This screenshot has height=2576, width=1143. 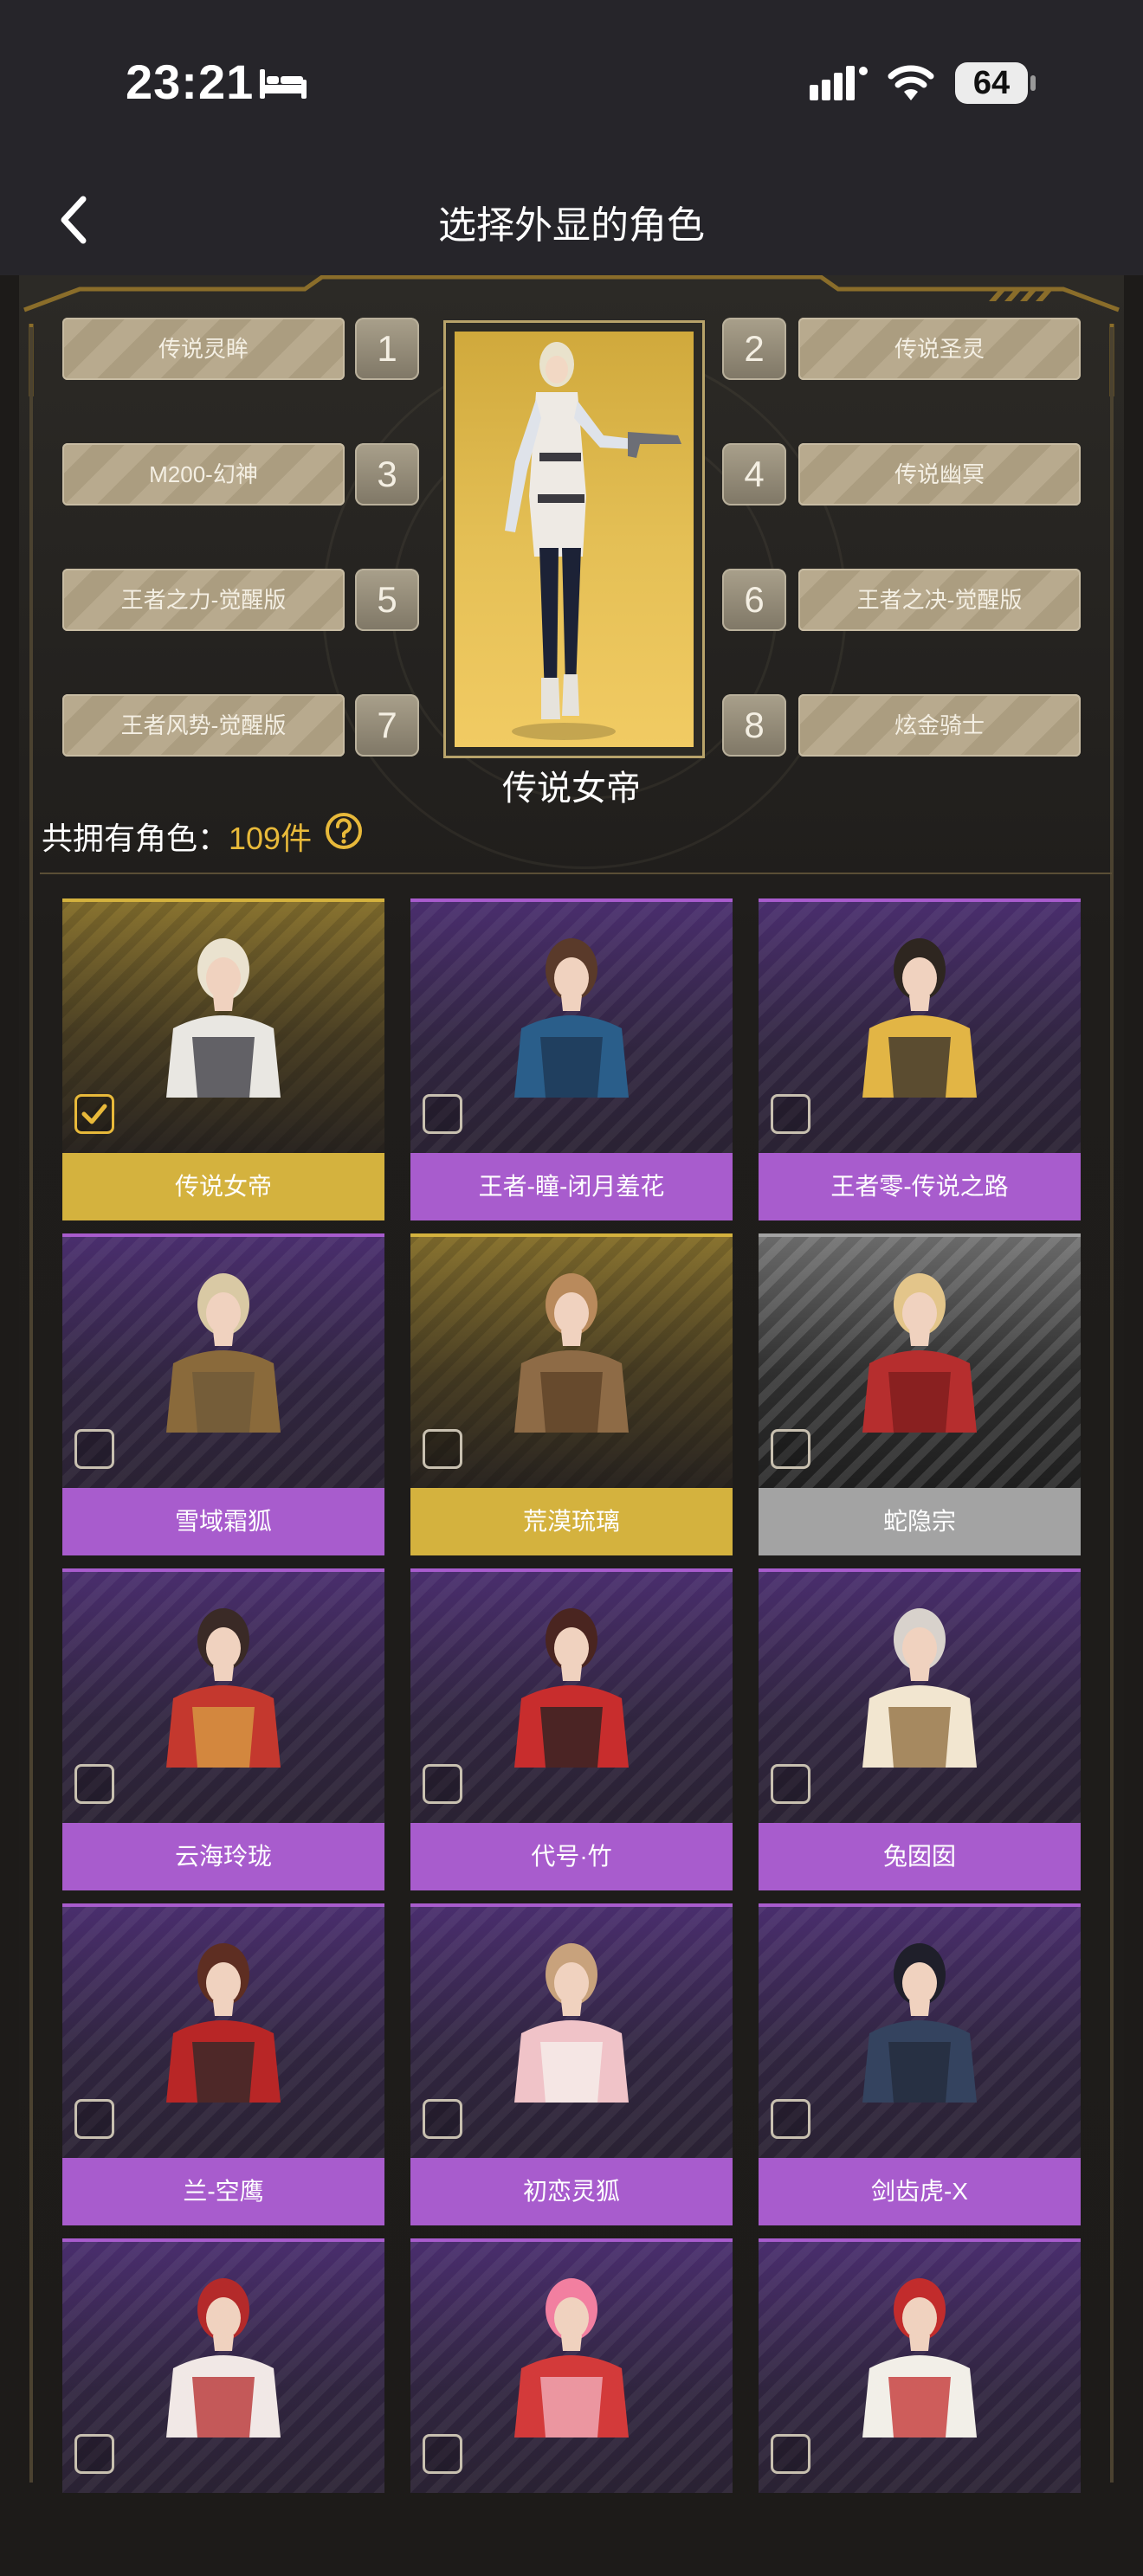 What do you see at coordinates (754, 349) in the screenshot?
I see `slot-2-number: 2` at bounding box center [754, 349].